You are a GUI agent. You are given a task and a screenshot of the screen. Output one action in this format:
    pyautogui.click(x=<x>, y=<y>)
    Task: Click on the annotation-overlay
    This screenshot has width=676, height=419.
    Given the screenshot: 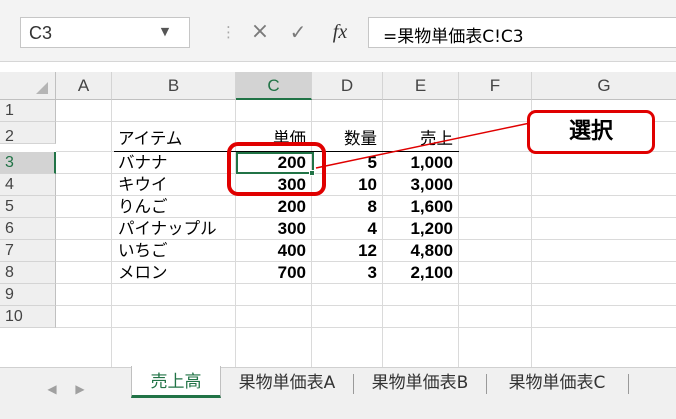 What is the action you would take?
    pyautogui.click(x=423, y=145)
    